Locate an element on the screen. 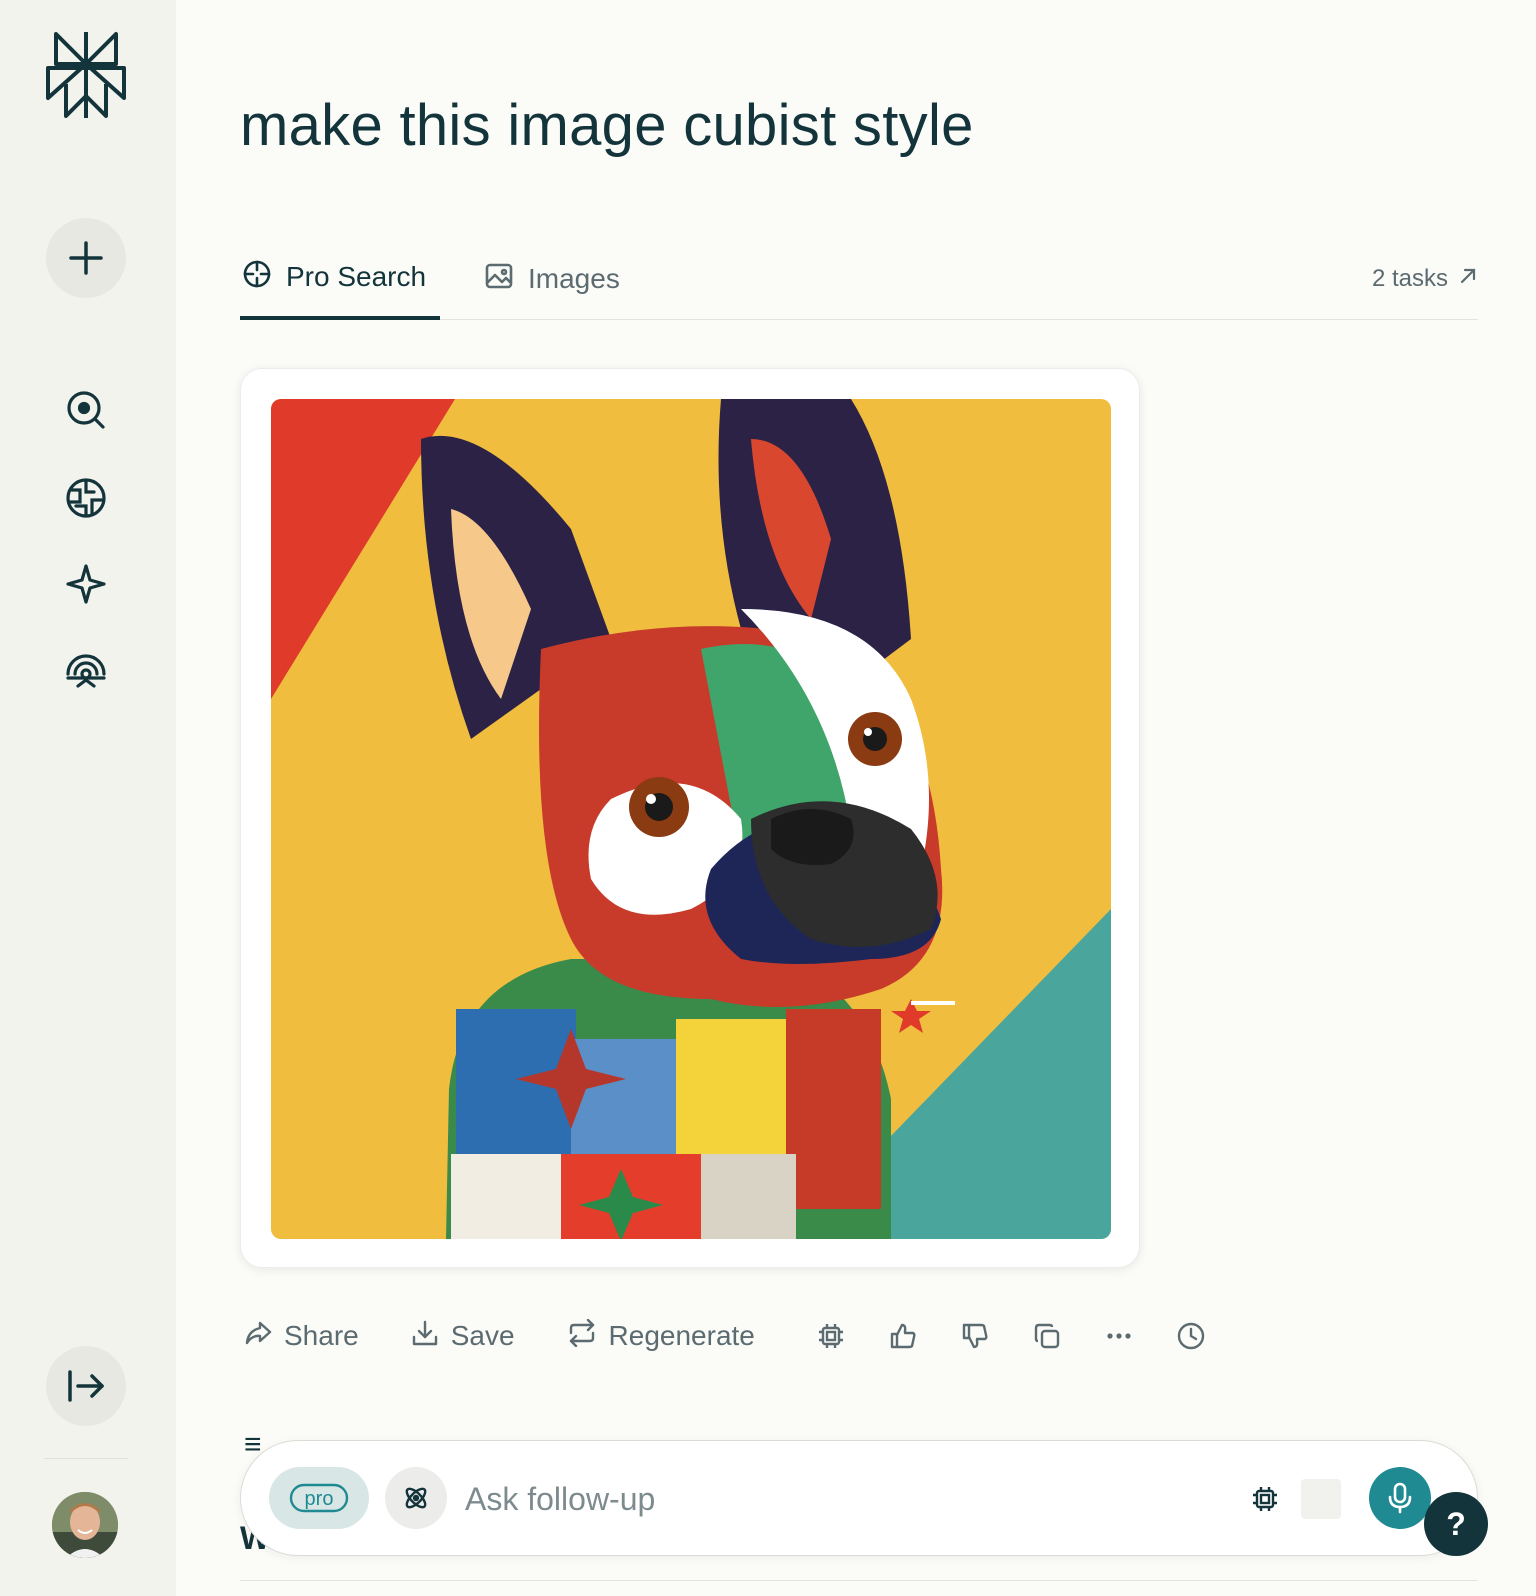 This screenshot has width=1536, height=1596. tab-pro-search-label: Pro Search is located at coordinates (356, 276).